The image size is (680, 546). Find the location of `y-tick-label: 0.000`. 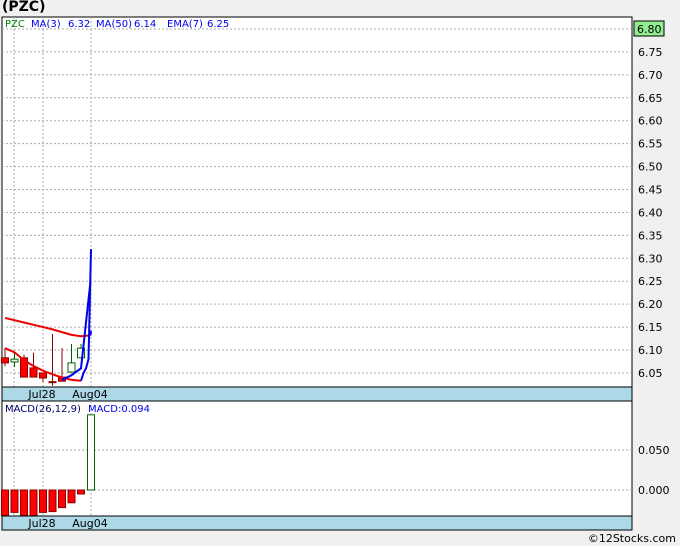

y-tick-label: 0.000 is located at coordinates (654, 490).